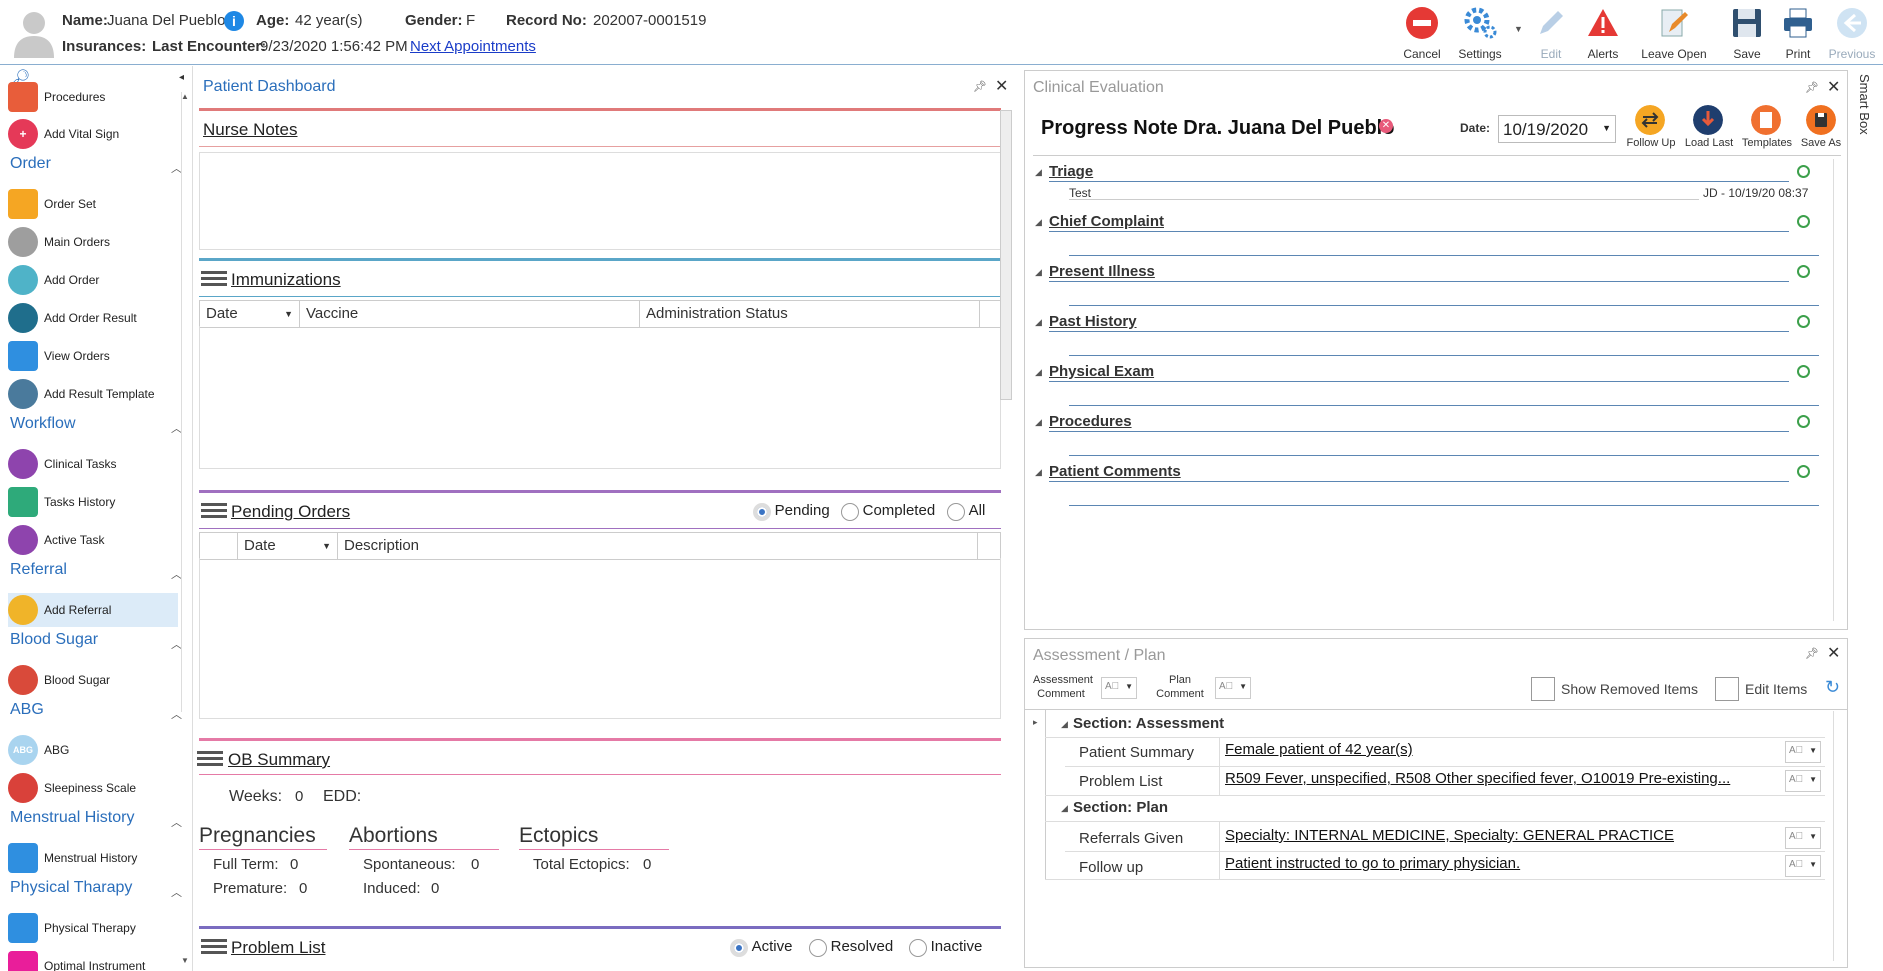 The width and height of the screenshot is (1883, 971). I want to click on smart-box-tab: Smart Box, so click(1866, 119).